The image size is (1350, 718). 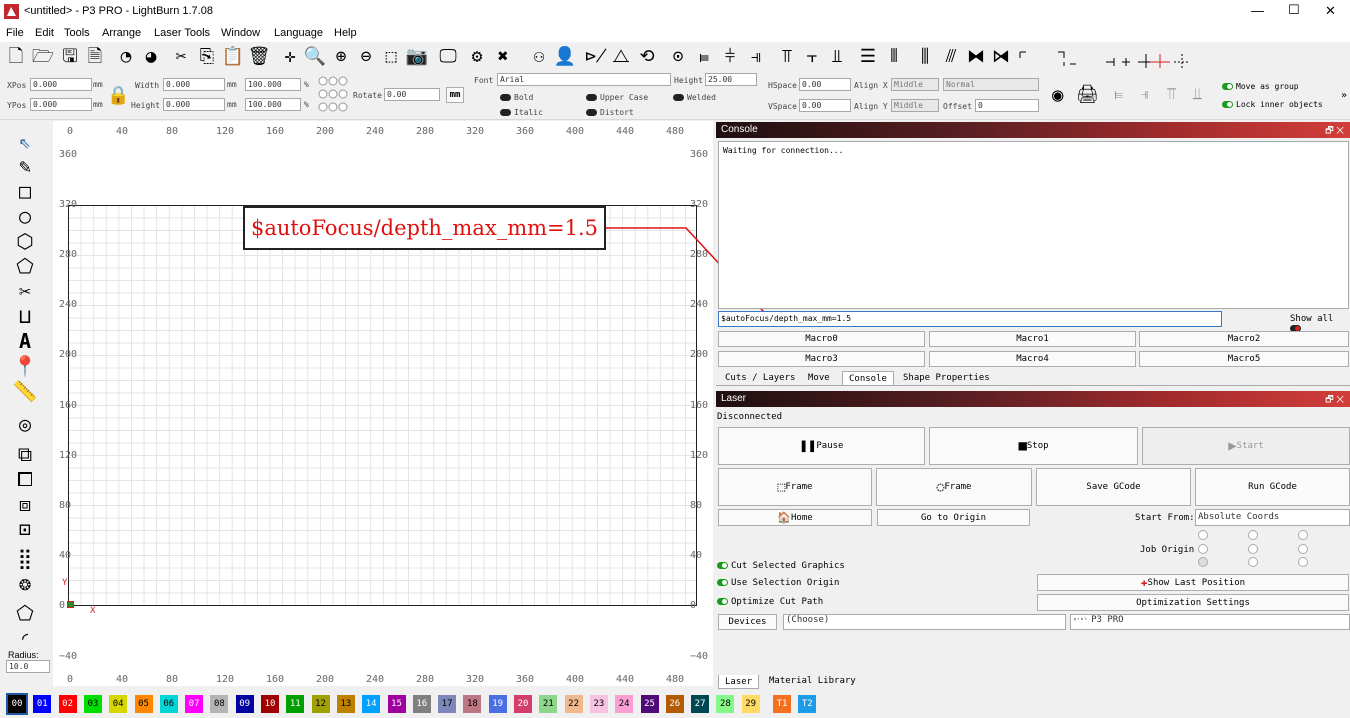 I want to click on boolean-intersect-icon: ⧈, so click(x=25, y=504).